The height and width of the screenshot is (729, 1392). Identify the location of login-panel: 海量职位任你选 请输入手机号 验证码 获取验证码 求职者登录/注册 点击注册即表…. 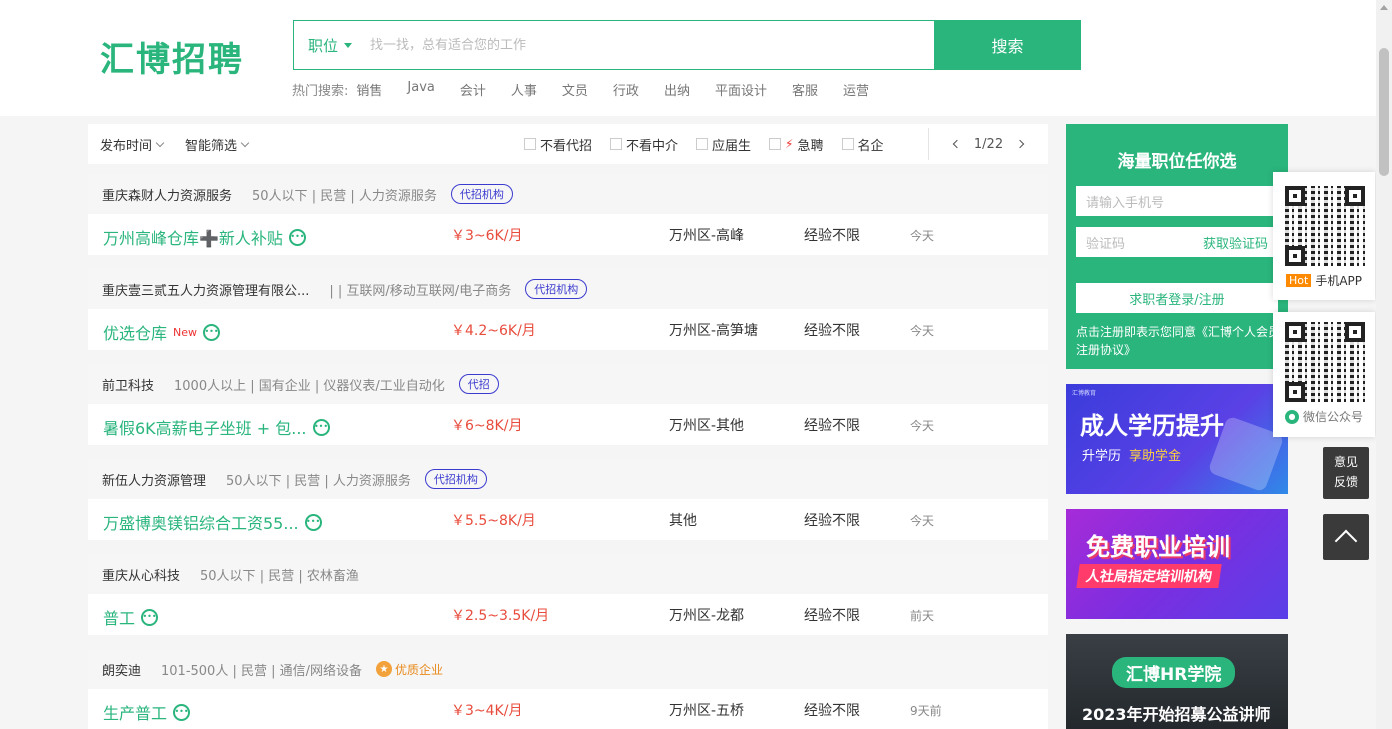
(1177, 246).